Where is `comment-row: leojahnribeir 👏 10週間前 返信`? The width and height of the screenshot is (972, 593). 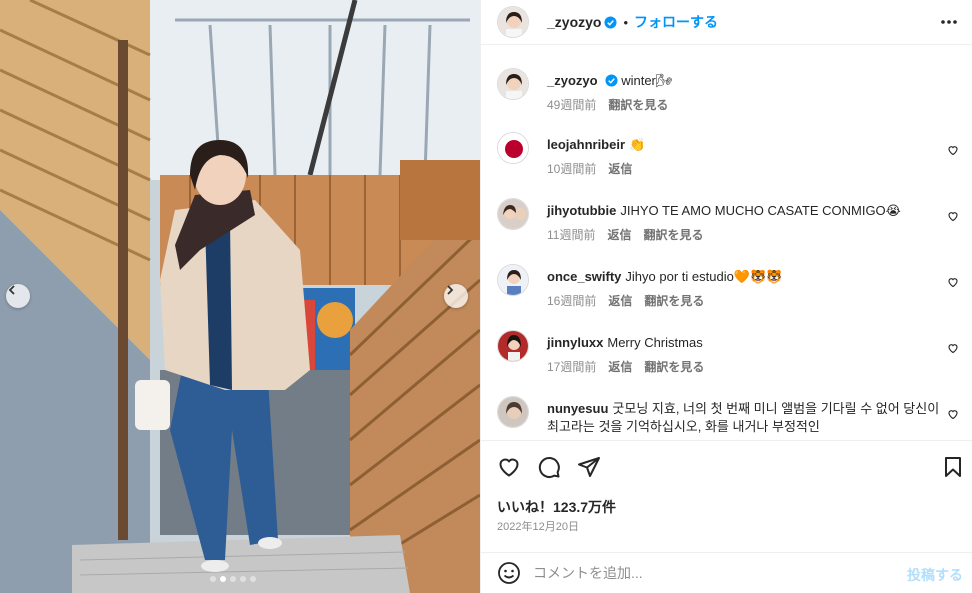 comment-row: leojahnribeir 👏 10週間前 返信 is located at coordinates (732, 155).